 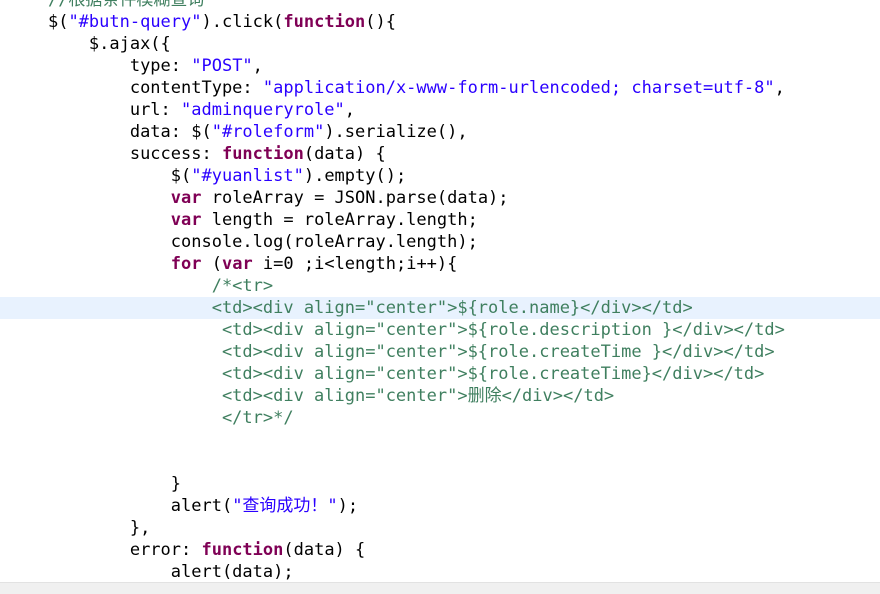 I want to click on code-keyword: for, so click(x=186, y=264).